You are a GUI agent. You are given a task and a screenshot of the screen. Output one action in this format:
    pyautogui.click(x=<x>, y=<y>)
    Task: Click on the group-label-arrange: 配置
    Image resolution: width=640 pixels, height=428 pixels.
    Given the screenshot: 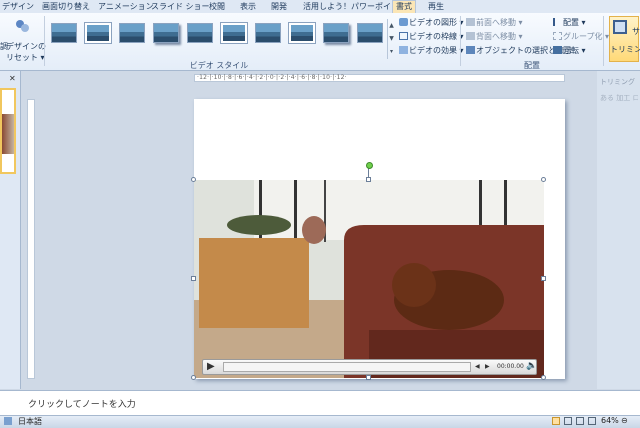 What is the action you would take?
    pyautogui.click(x=532, y=65)
    